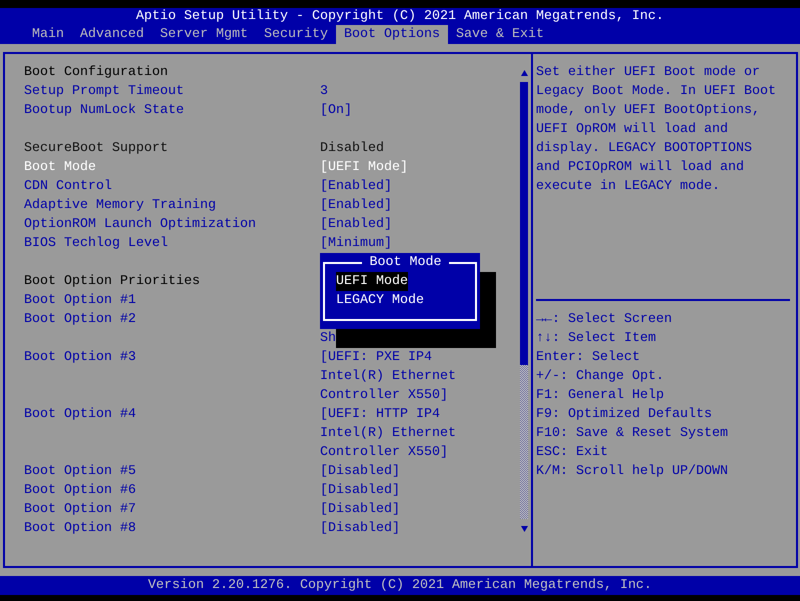 This screenshot has height=601, width=800. Describe the element at coordinates (364, 167) in the screenshot. I see `setting-value: [UEFI Mode]` at that location.